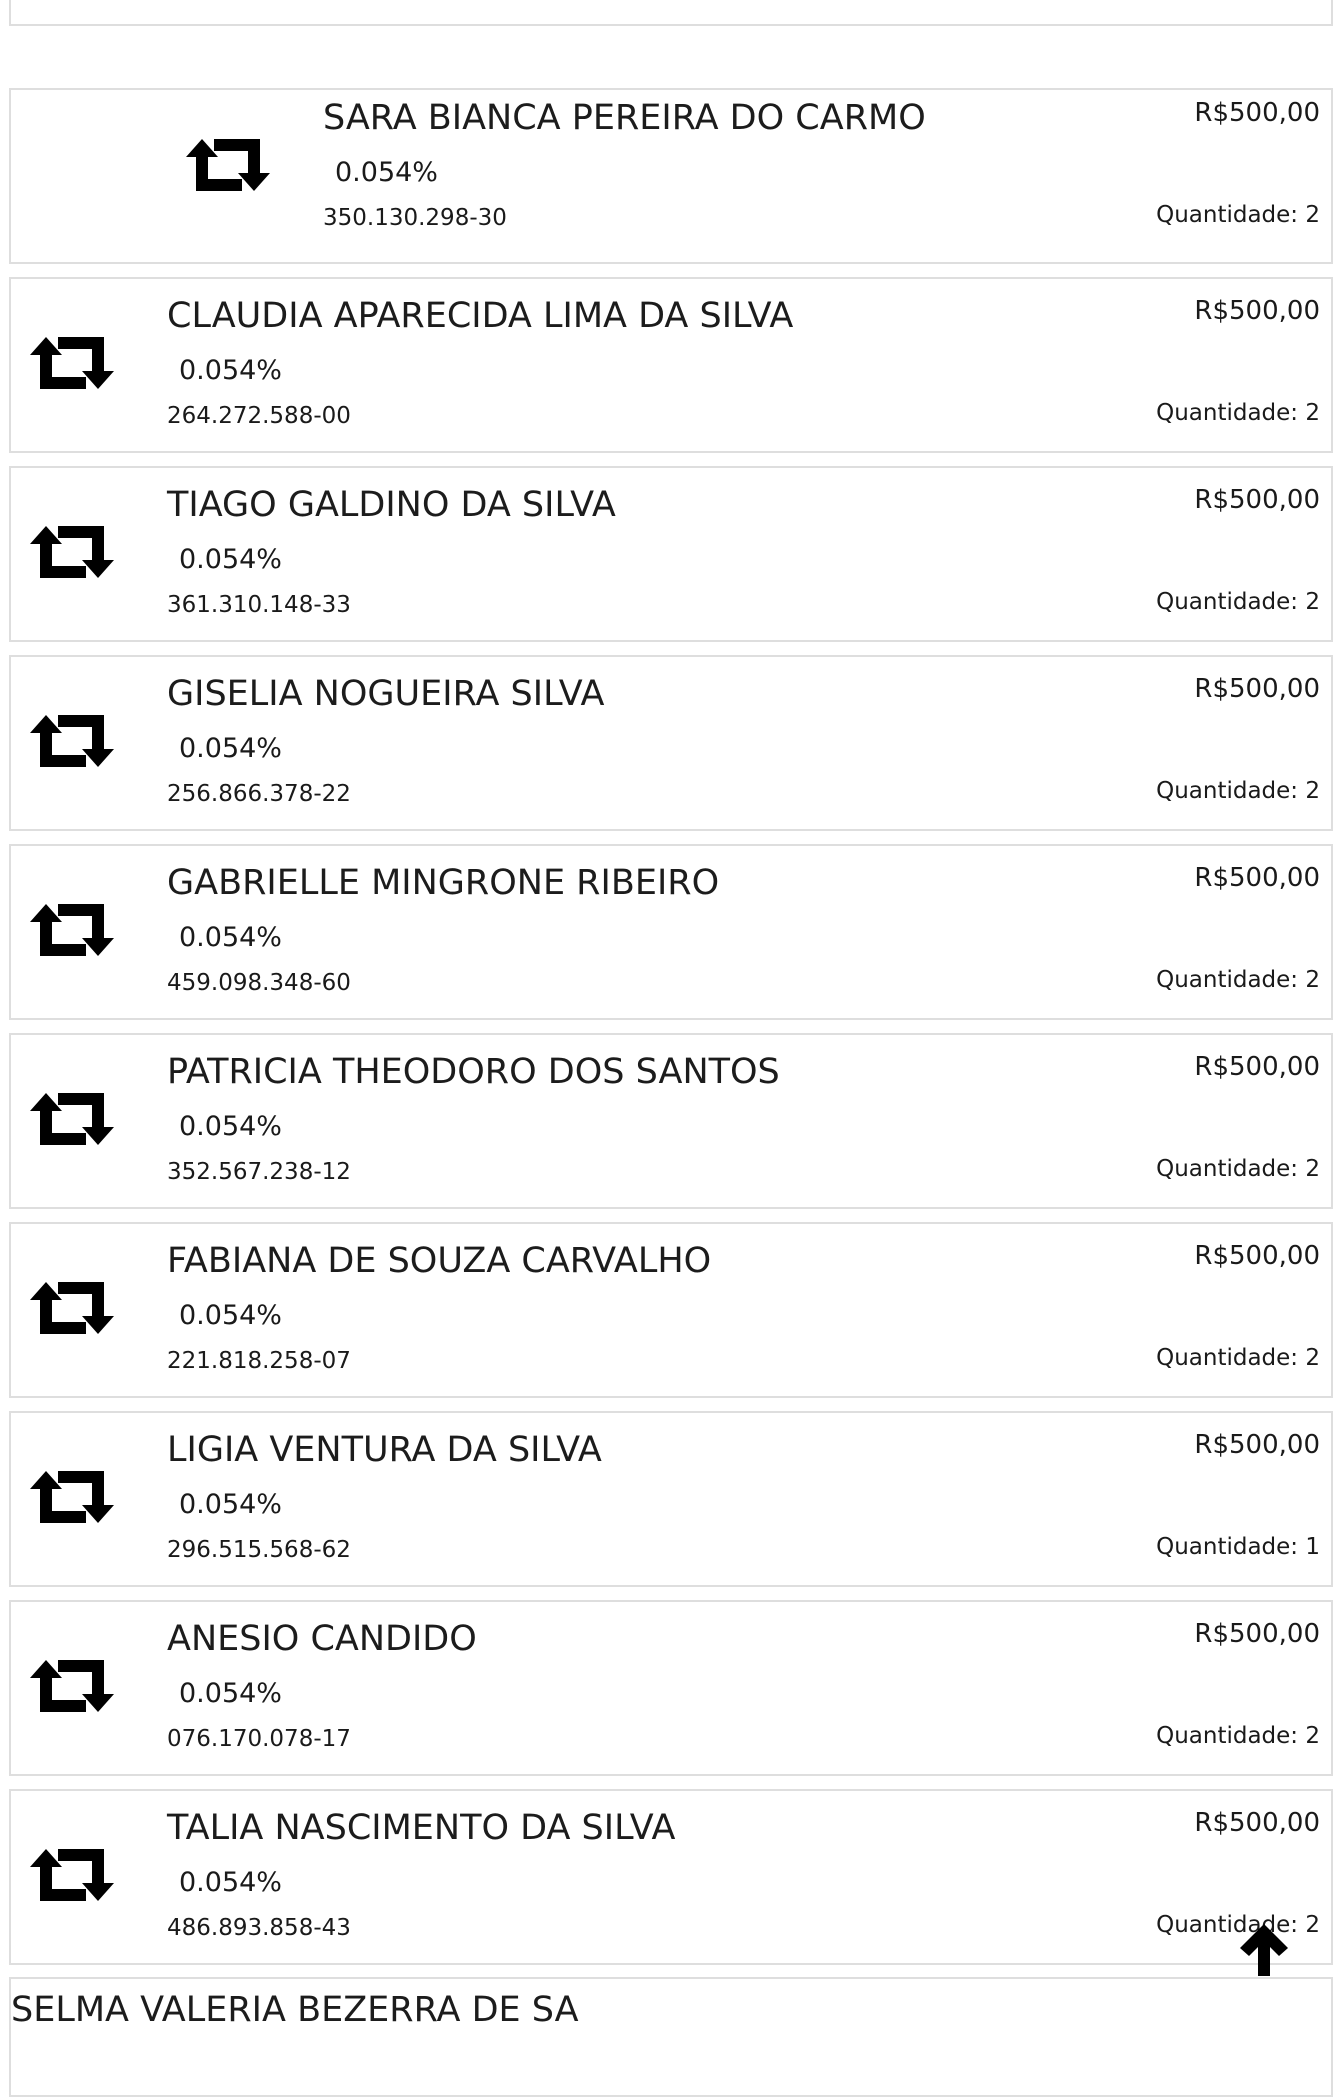  I want to click on entry-name: GABRIELLE MINGRONE RIBEIRO, so click(443, 883).